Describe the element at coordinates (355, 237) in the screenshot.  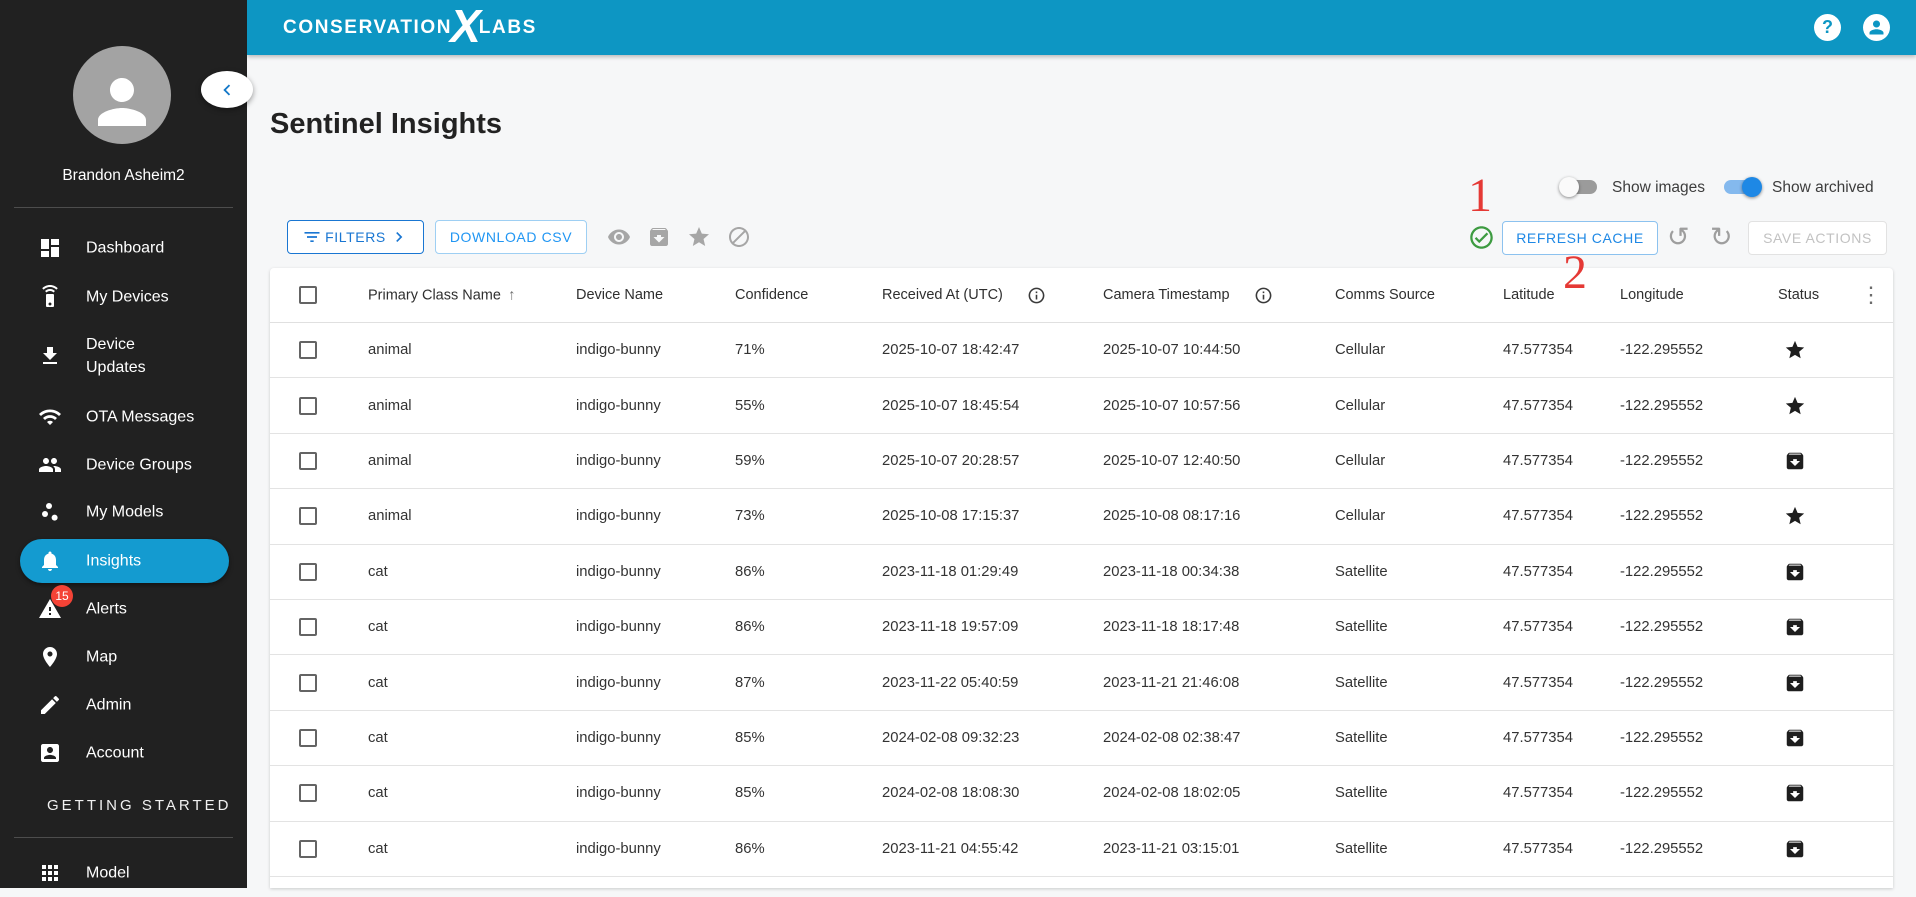
I see `filters-button: FILTERS` at that location.